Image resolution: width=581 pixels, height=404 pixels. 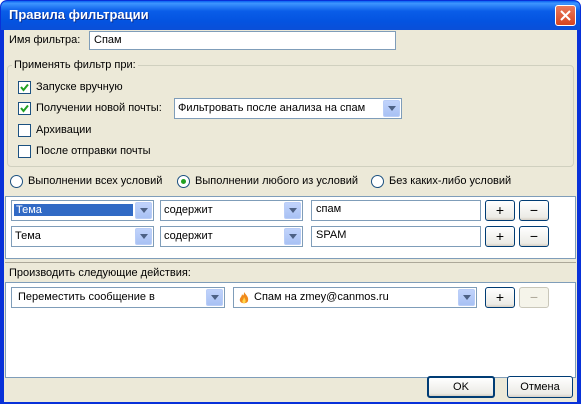 I want to click on new-mail-mode-value: Фильтровать после анализа на спам, so click(x=272, y=108).